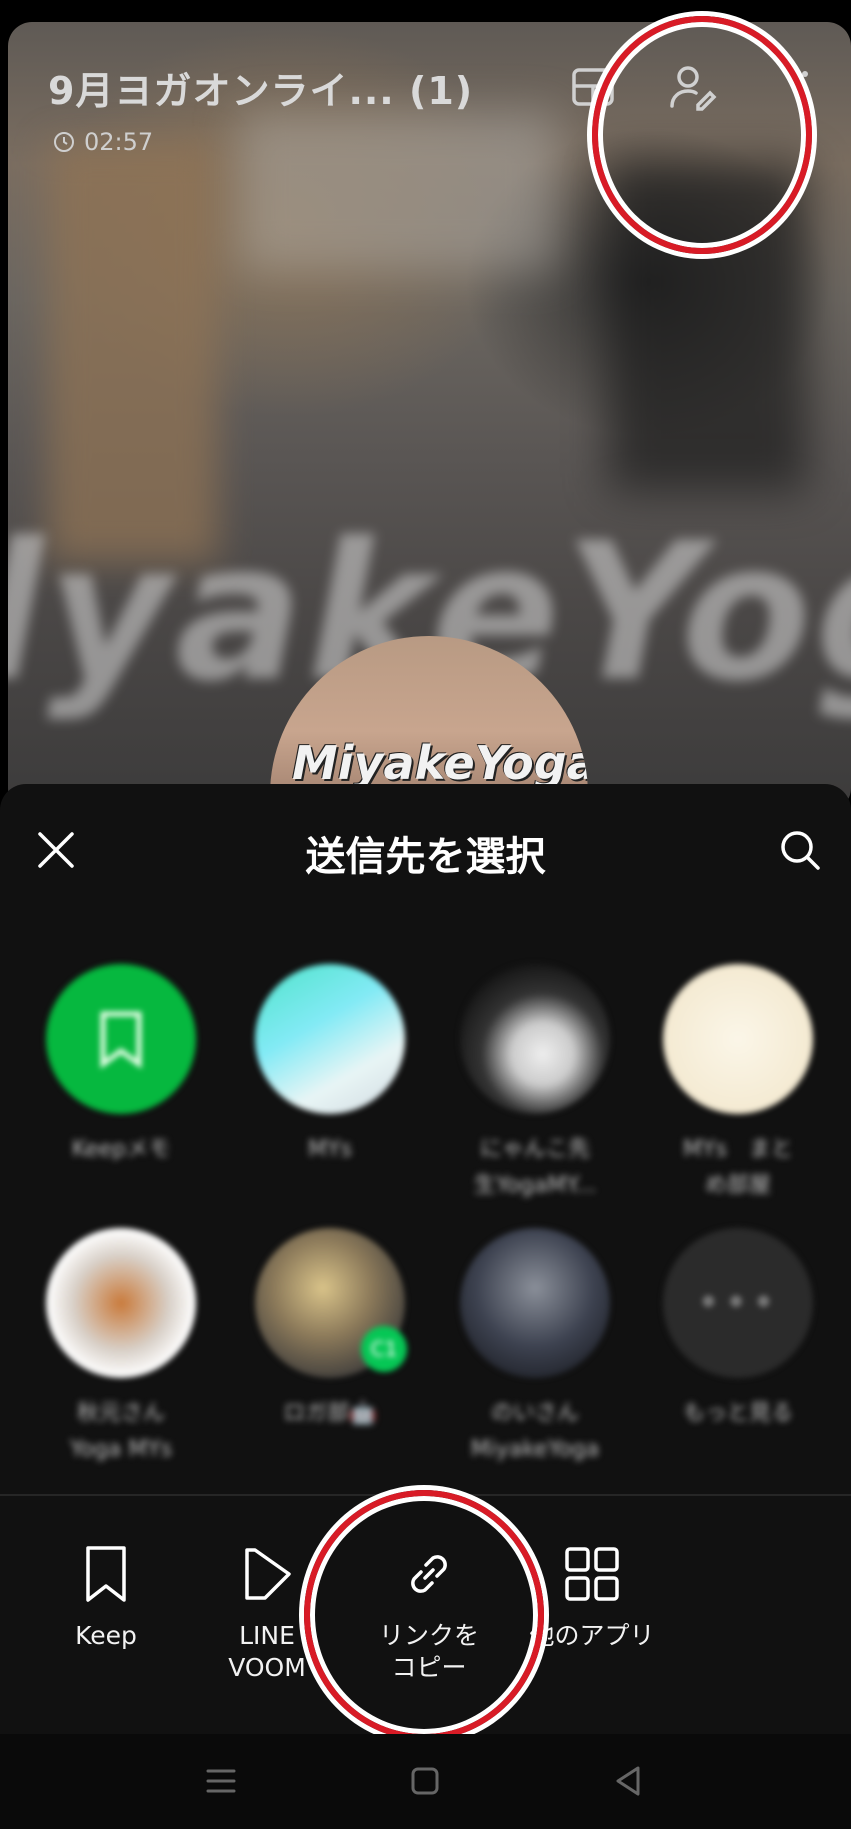 This screenshot has width=851, height=1829. Describe the element at coordinates (440, 763) in the screenshot. I see `group-logo-text: MiyakeYoga` at that location.